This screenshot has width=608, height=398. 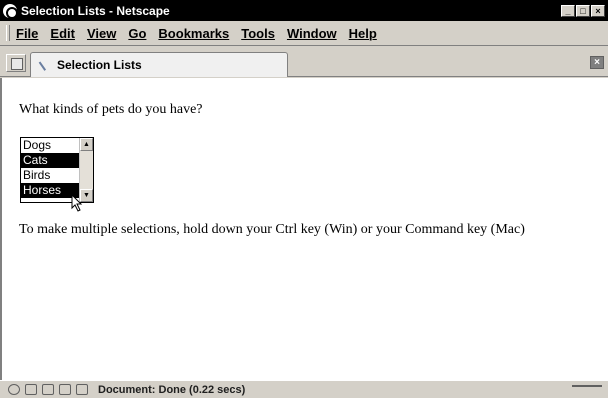 I want to click on new-tab-button, so click(x=16, y=63).